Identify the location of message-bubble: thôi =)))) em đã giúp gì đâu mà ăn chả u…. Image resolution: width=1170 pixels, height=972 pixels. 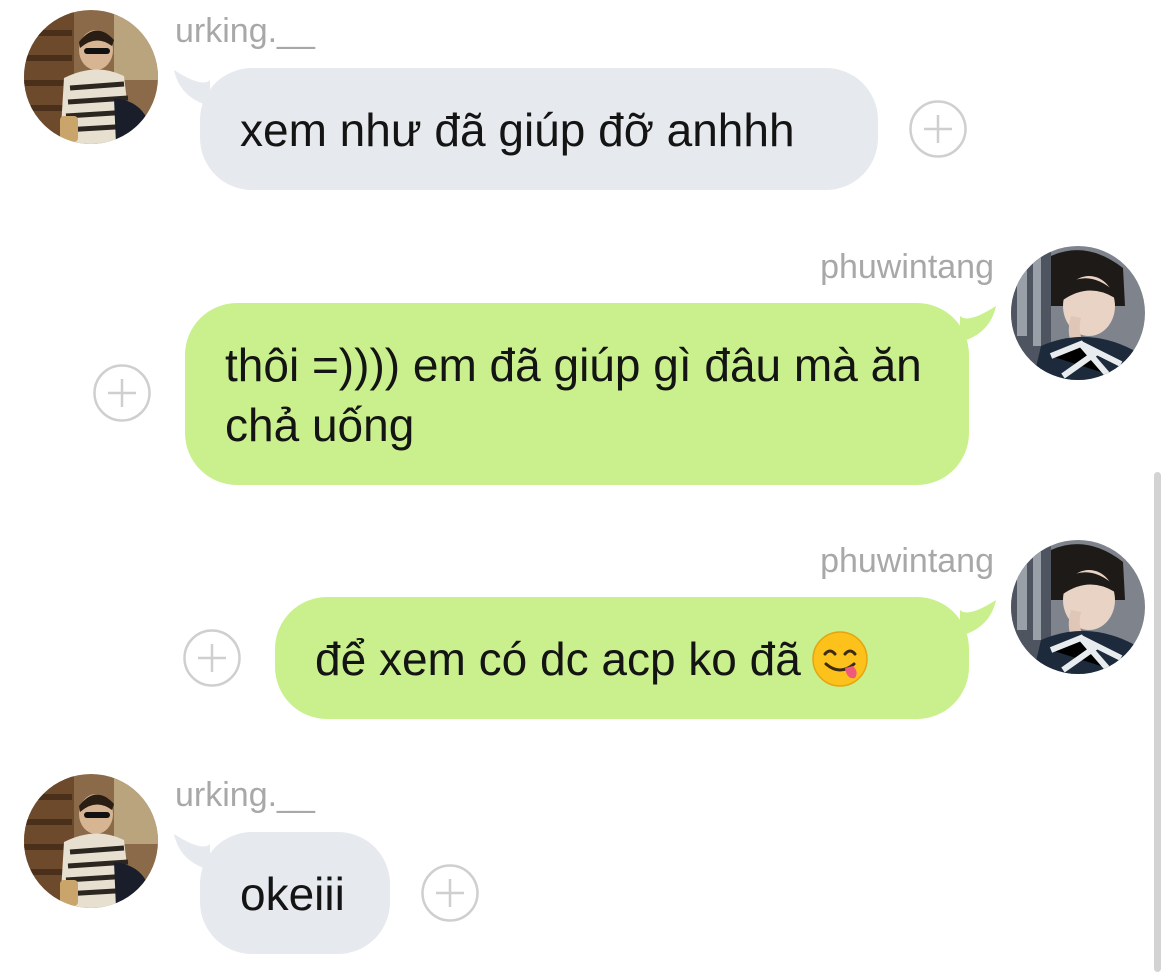
(577, 394).